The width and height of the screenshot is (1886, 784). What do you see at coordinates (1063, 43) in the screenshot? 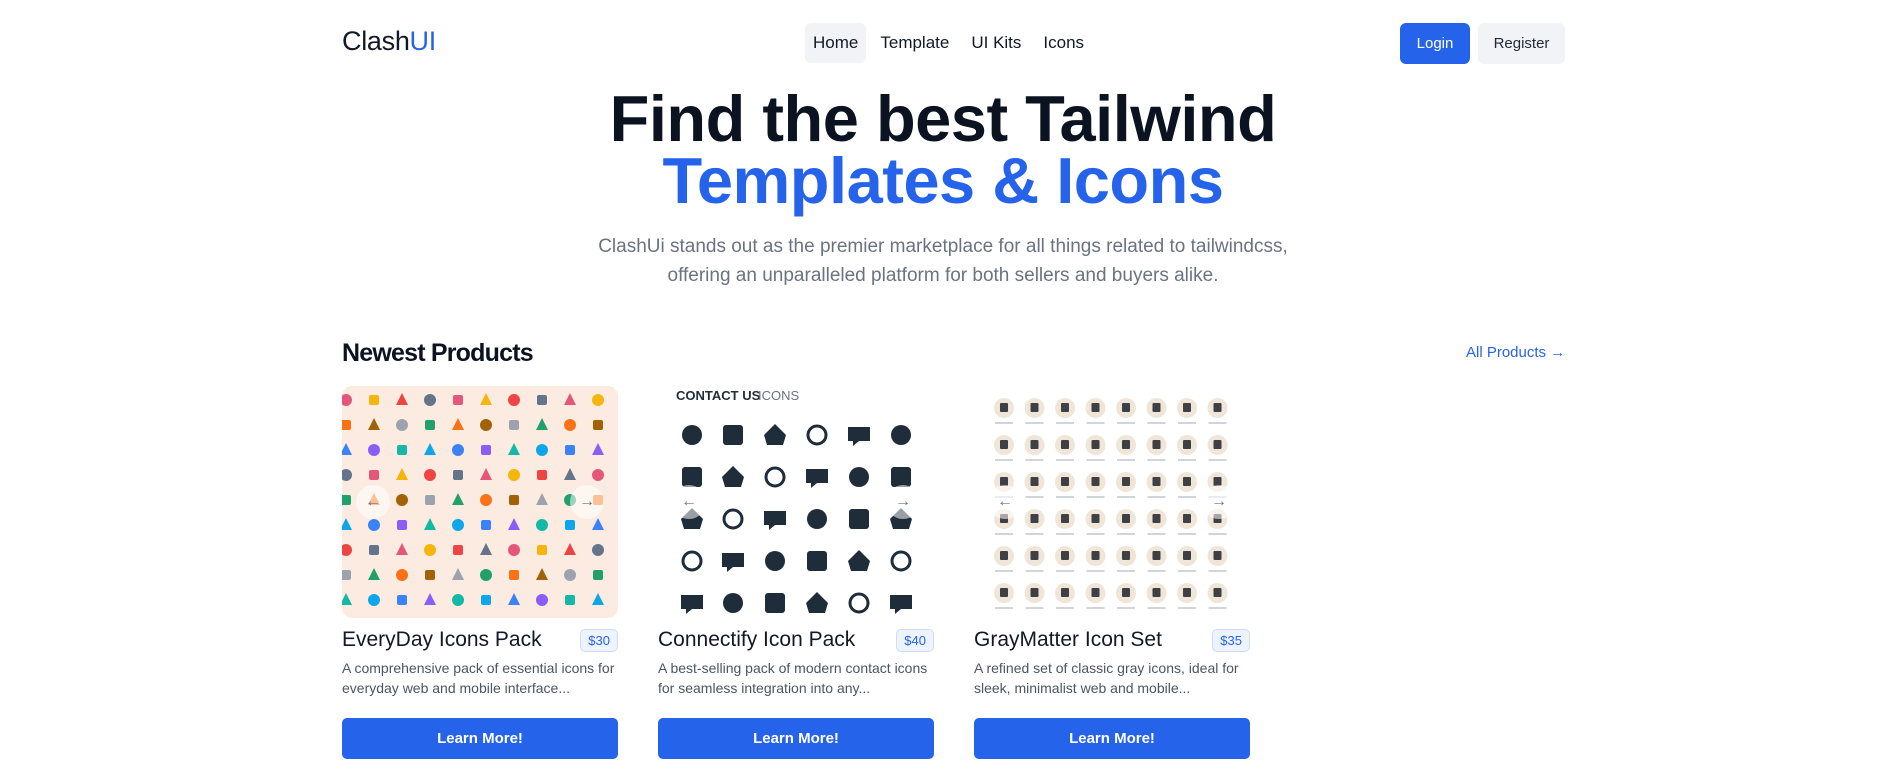
I see `nav-icons: Icons` at bounding box center [1063, 43].